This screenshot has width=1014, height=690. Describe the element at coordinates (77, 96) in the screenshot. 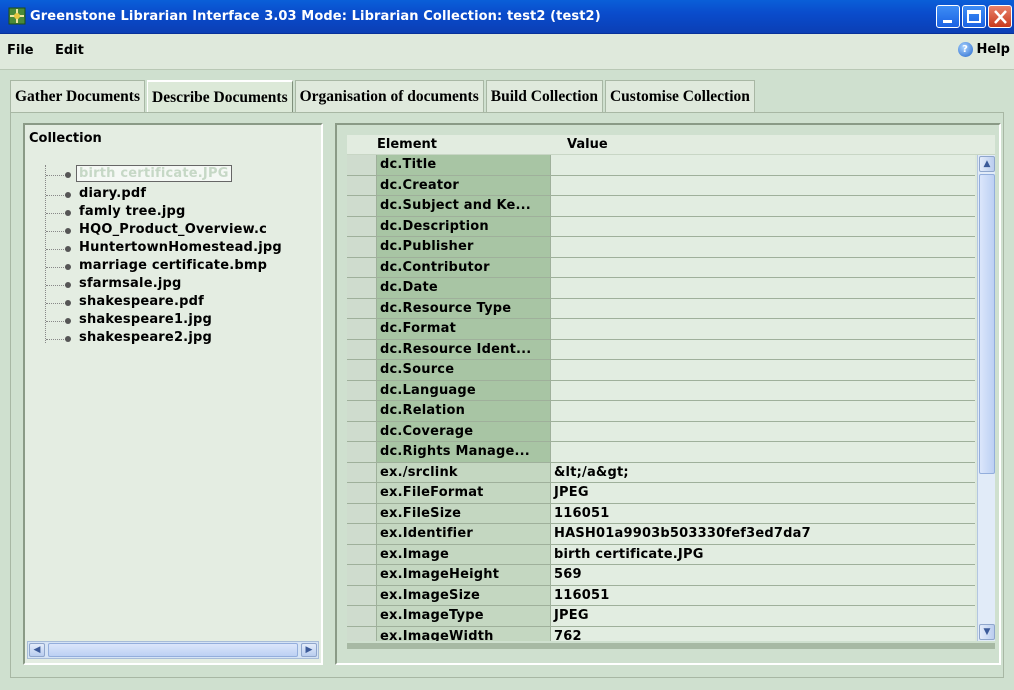

I see `tab-gather-documents: Gather Documents` at that location.